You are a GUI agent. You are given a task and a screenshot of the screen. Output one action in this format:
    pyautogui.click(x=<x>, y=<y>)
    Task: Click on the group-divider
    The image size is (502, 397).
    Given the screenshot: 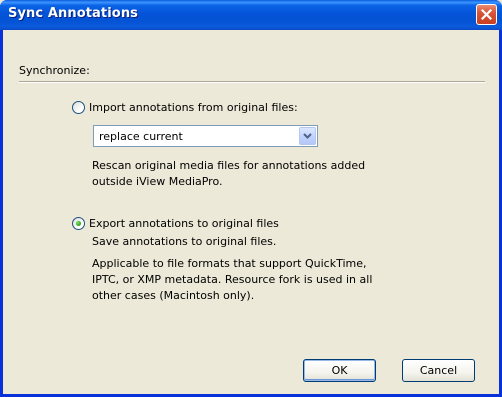 What is the action you would take?
    pyautogui.click(x=252, y=82)
    